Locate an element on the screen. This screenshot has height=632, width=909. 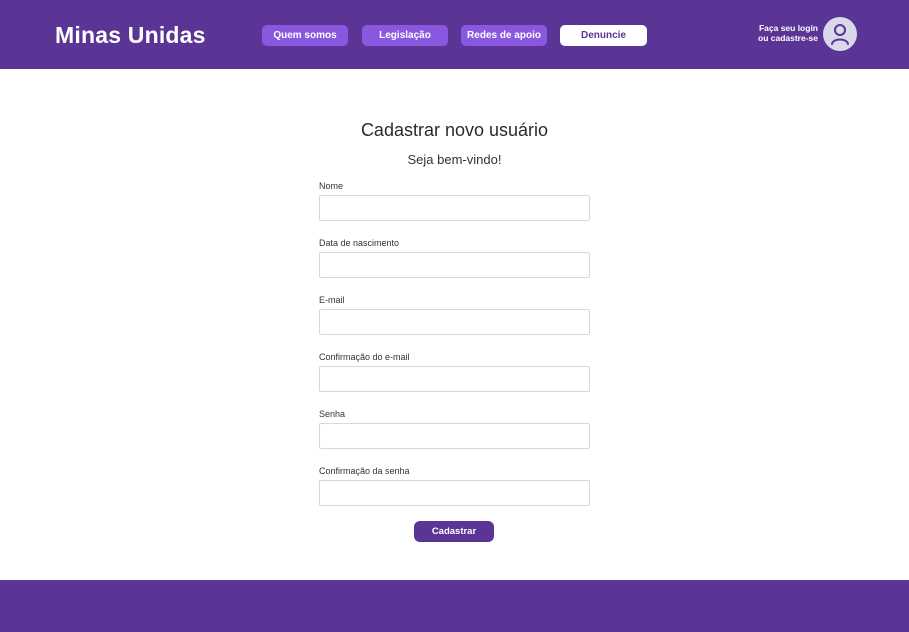
nome-label: Nome is located at coordinates (331, 186).